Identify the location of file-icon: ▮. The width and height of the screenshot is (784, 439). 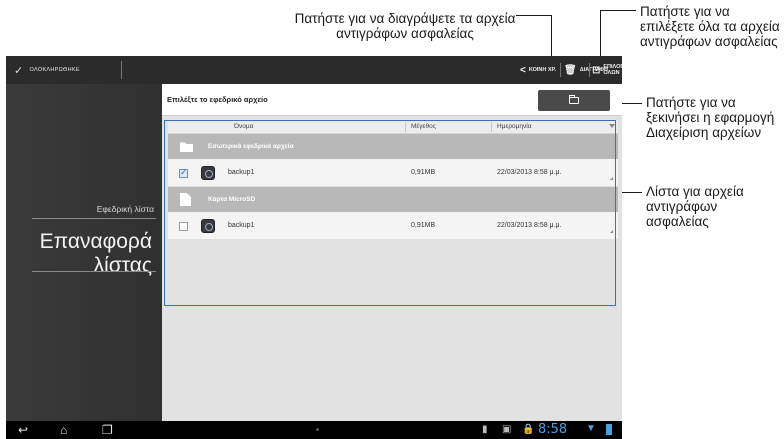
(485, 429).